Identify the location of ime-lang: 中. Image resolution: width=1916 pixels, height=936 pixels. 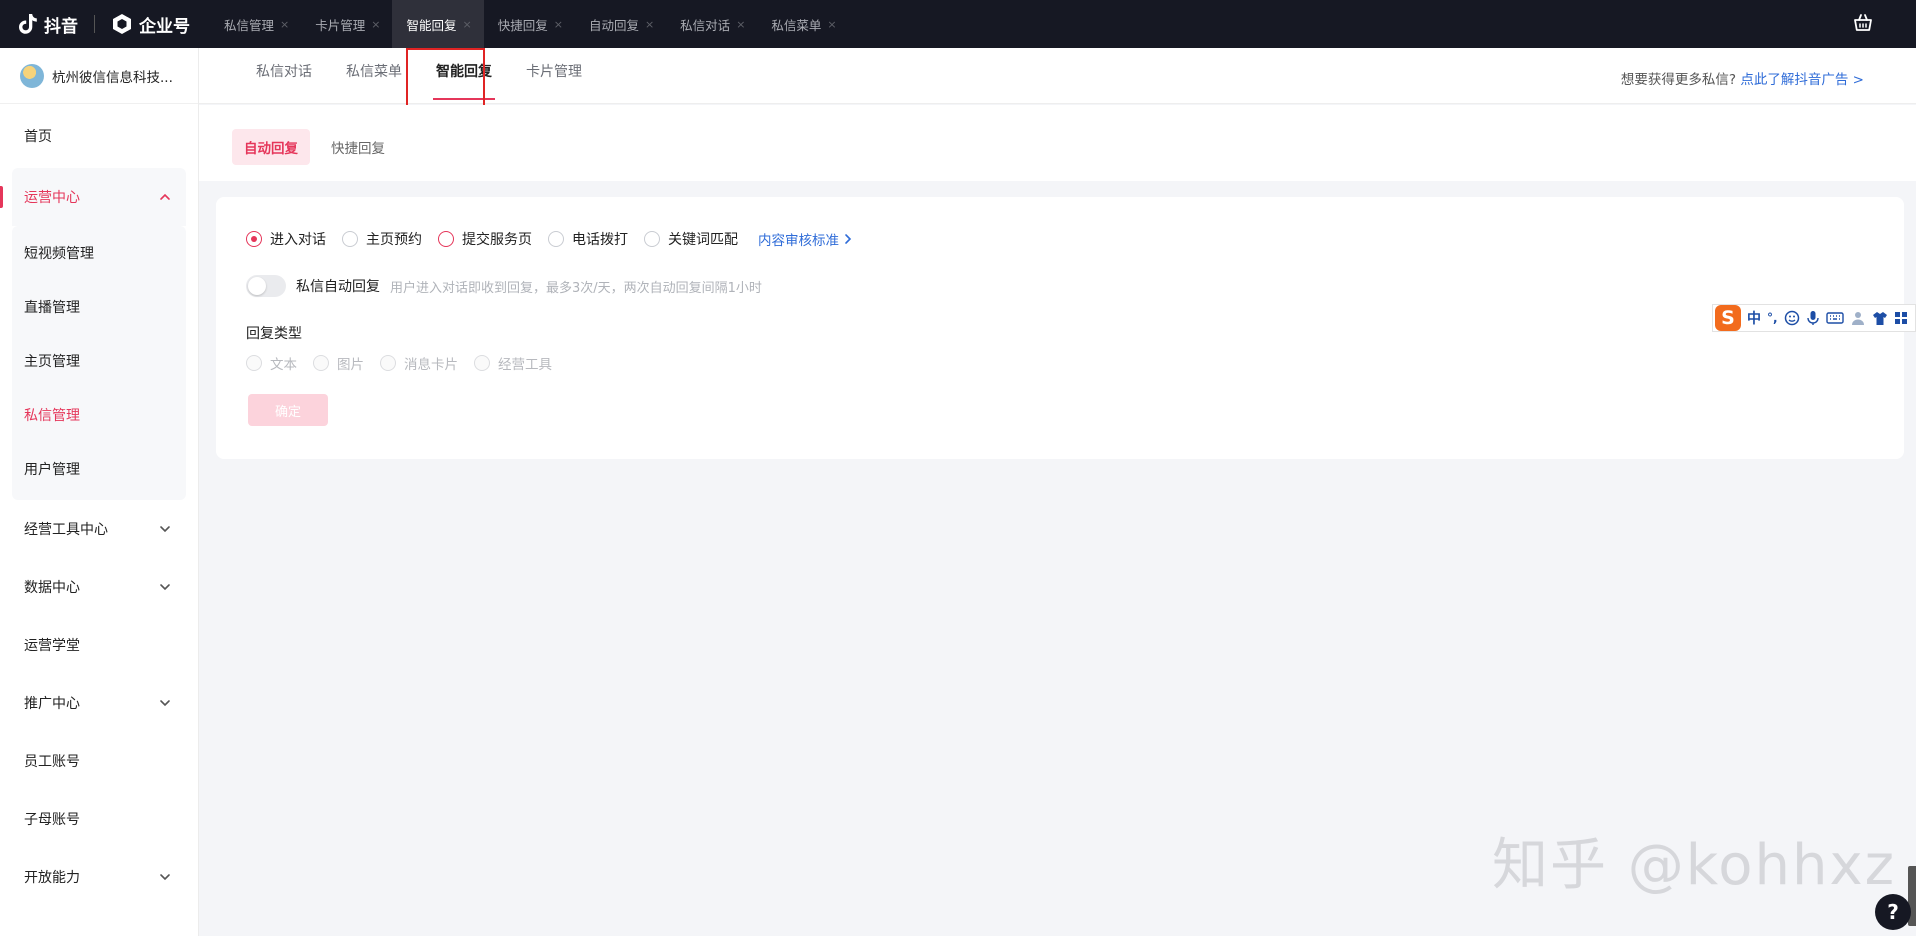
(1754, 318).